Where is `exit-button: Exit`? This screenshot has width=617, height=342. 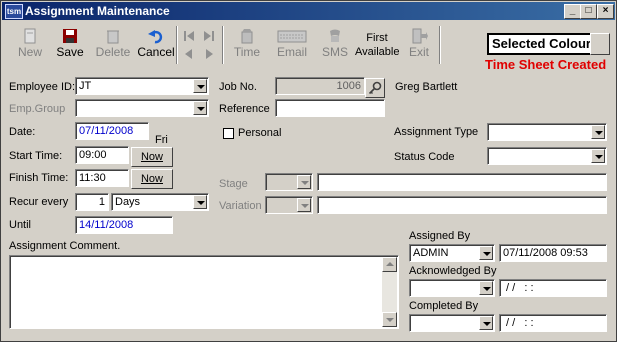
exit-button: Exit is located at coordinates (419, 45).